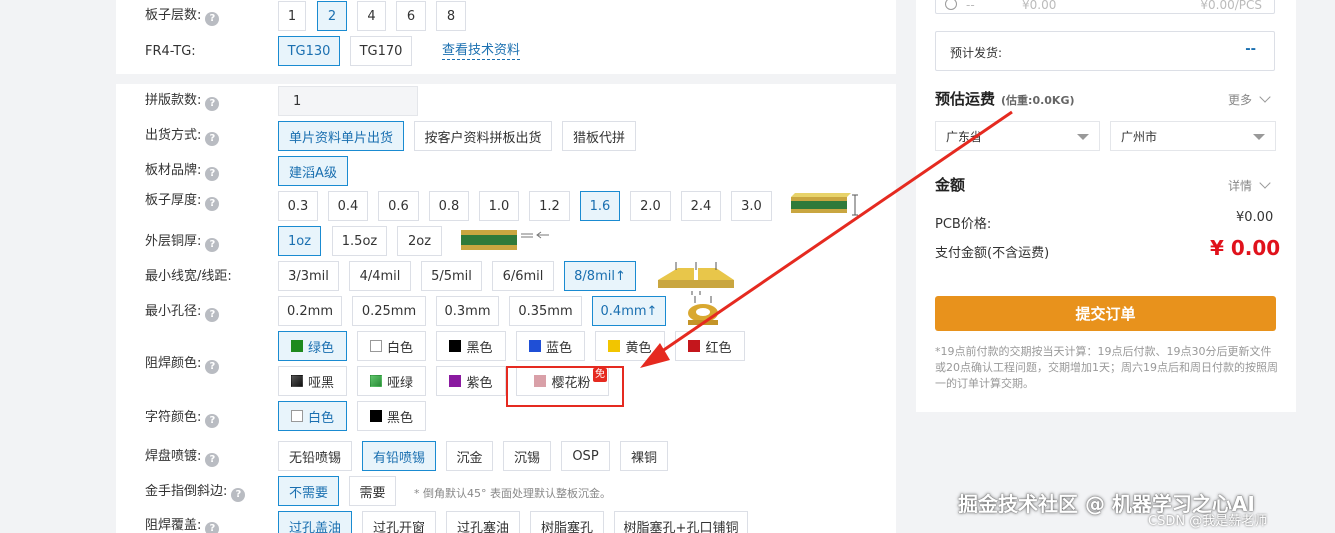  What do you see at coordinates (1208, 521) in the screenshot?
I see `watermark-sub: CSDN @我是薪老师` at bounding box center [1208, 521].